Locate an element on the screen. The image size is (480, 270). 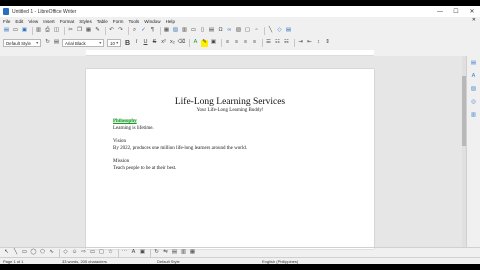
menu-window: Window is located at coordinates (152, 21).